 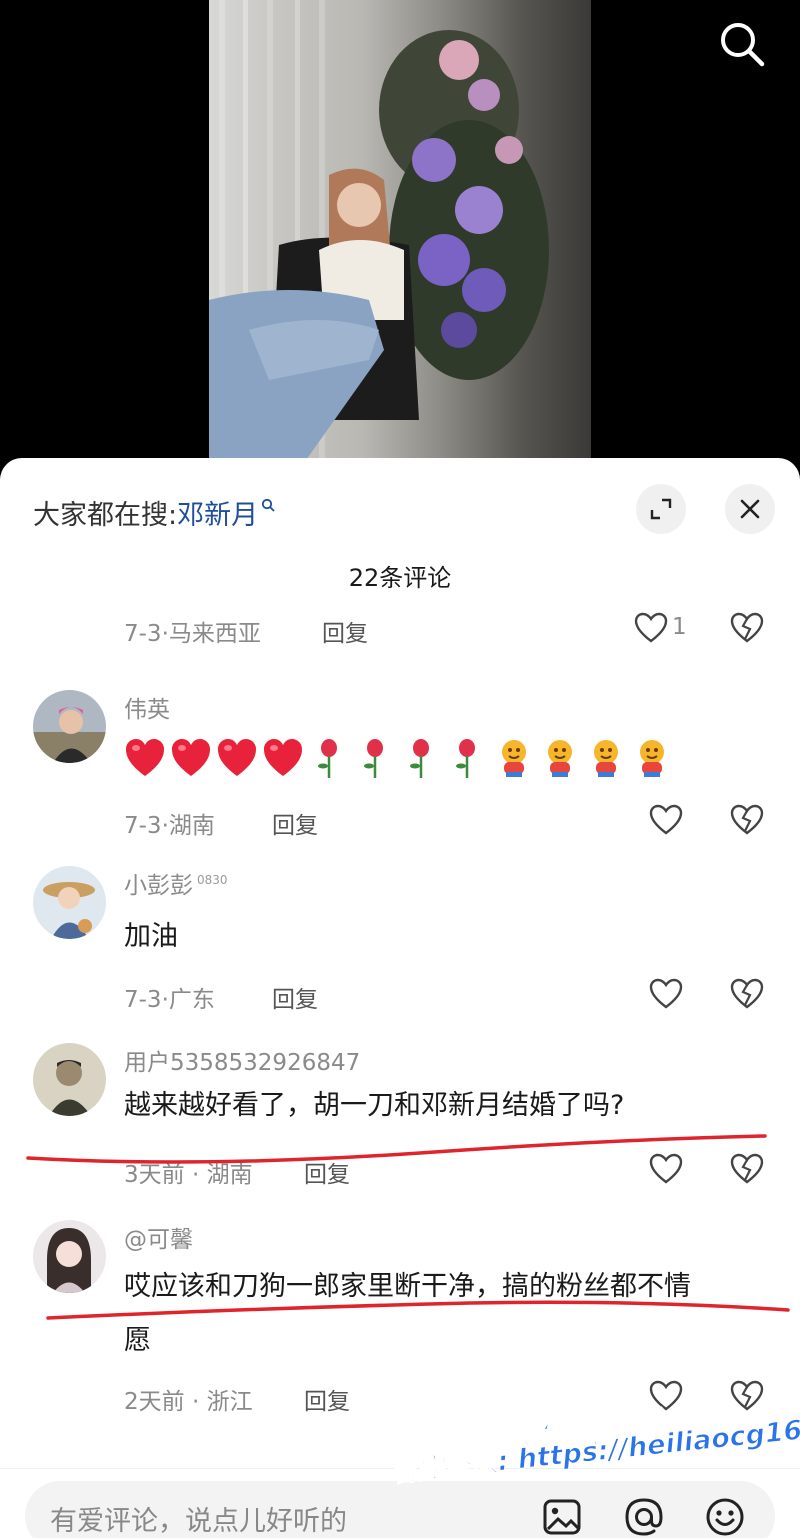 What do you see at coordinates (198, 1521) in the screenshot?
I see `comment-input-placeholder: 有爱评论，说点儿好听的` at bounding box center [198, 1521].